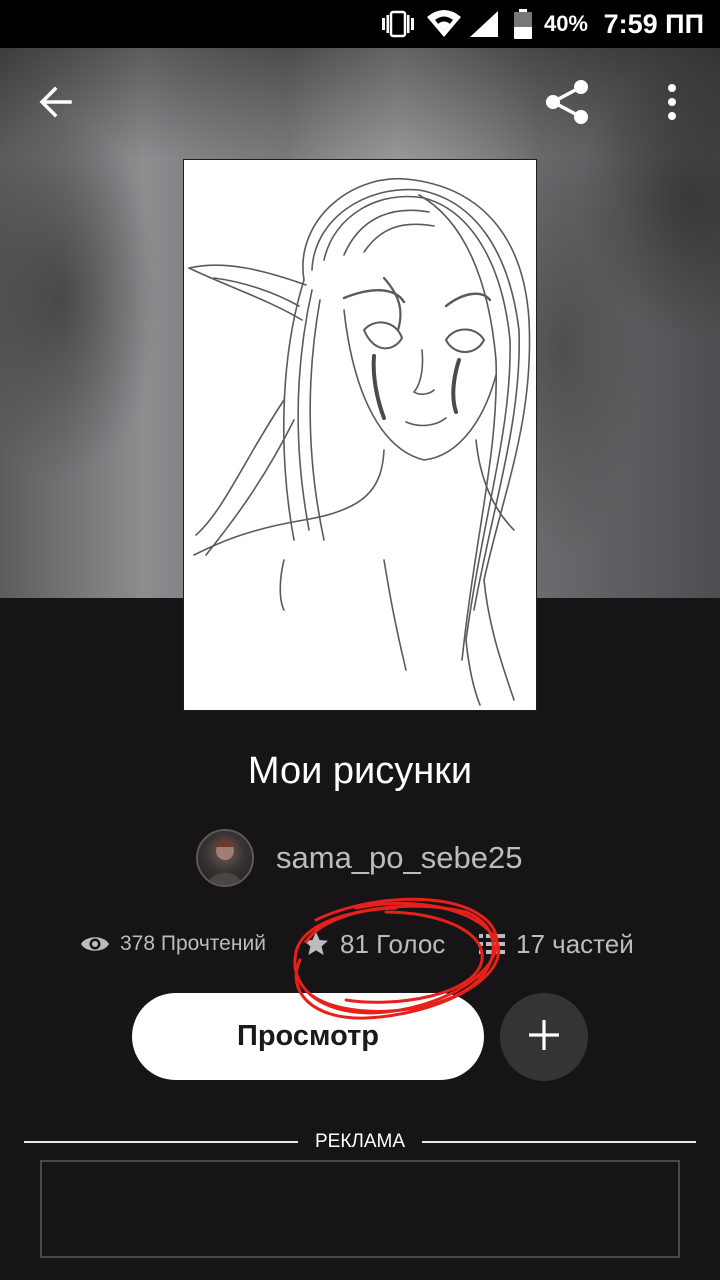 Image resolution: width=720 pixels, height=1280 pixels. I want to click on votes-count: 81 Голос, so click(393, 943).